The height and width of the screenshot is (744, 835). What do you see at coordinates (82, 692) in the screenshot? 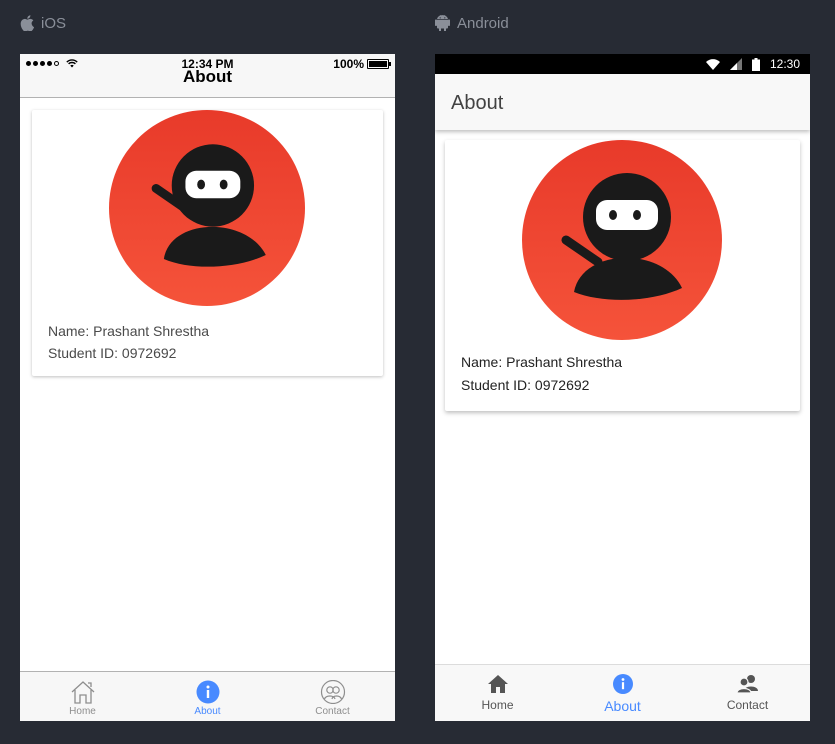
I see `home-outline-icon` at bounding box center [82, 692].